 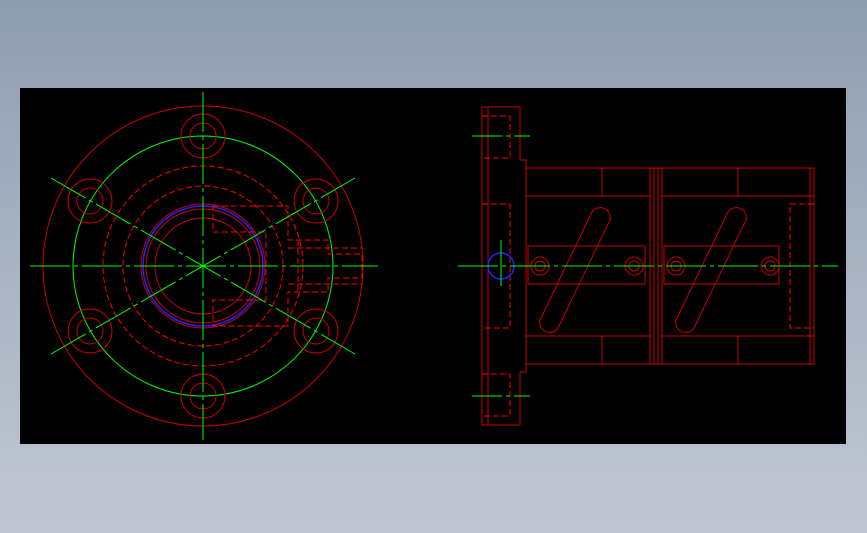 What do you see at coordinates (287, 266) in the screenshot?
I see `keyway-hidden-outline` at bounding box center [287, 266].